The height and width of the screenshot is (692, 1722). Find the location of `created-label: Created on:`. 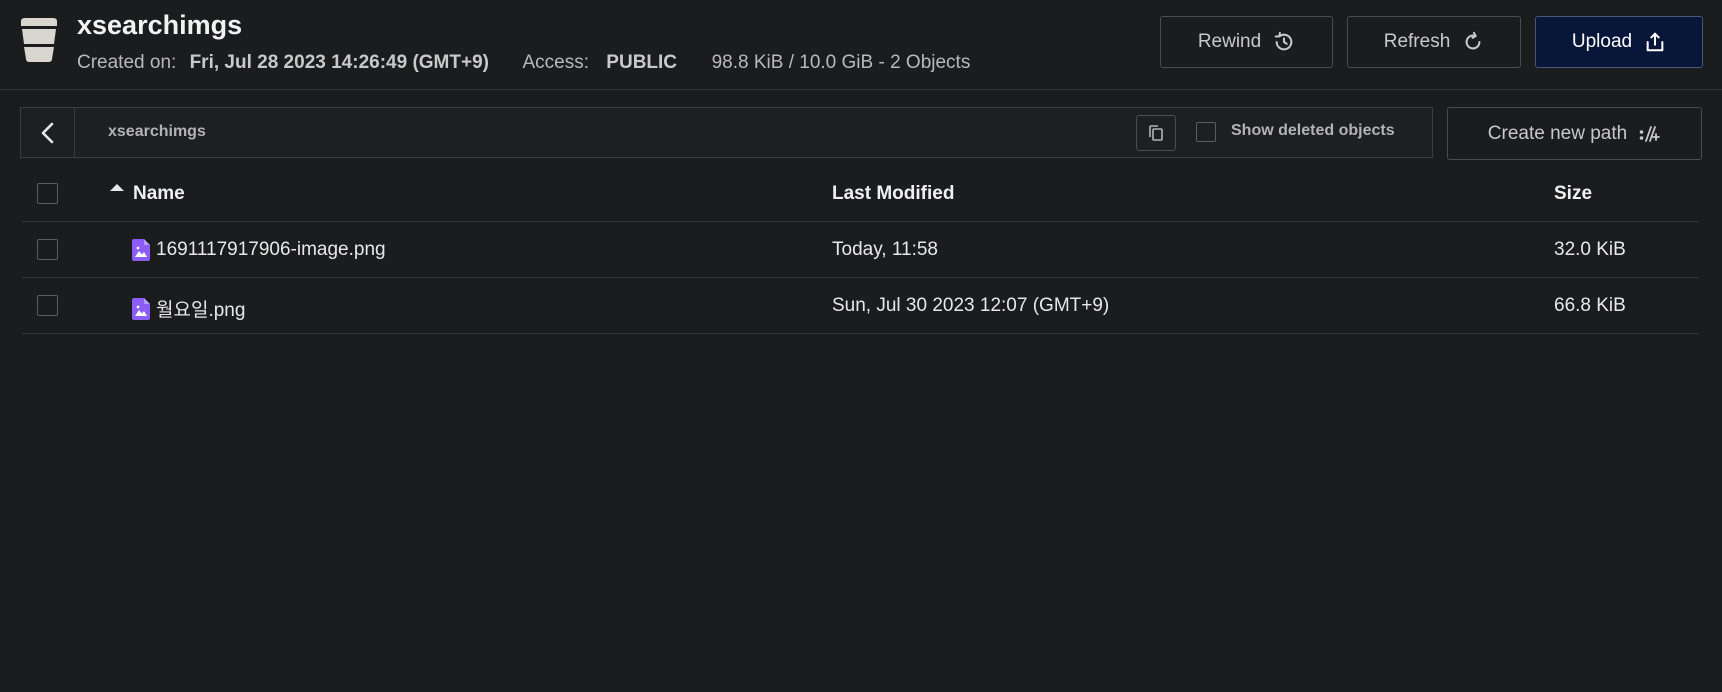

created-label: Created on: is located at coordinates (127, 62).